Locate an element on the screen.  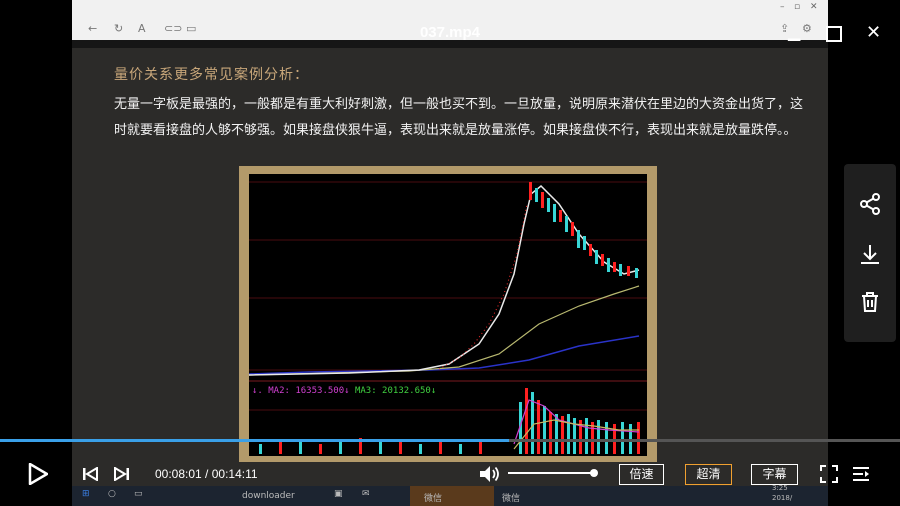
progress-bar is located at coordinates (450, 440).